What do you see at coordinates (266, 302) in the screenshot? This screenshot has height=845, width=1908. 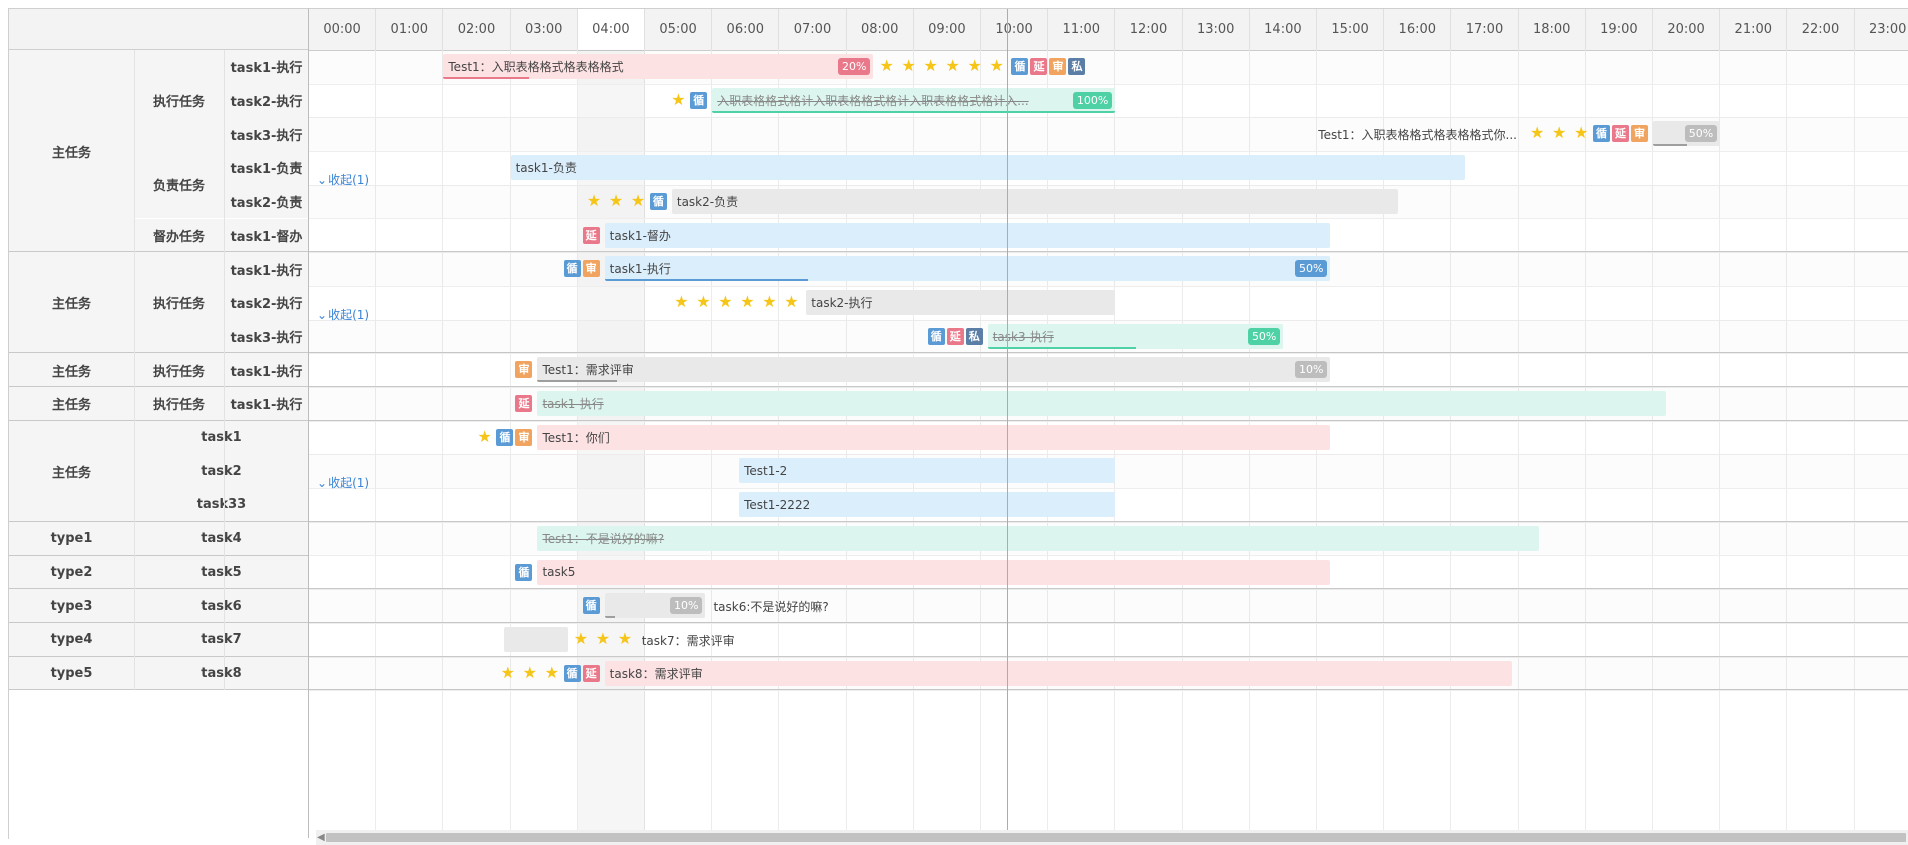 I see `row-label: task2-执行` at bounding box center [266, 302].